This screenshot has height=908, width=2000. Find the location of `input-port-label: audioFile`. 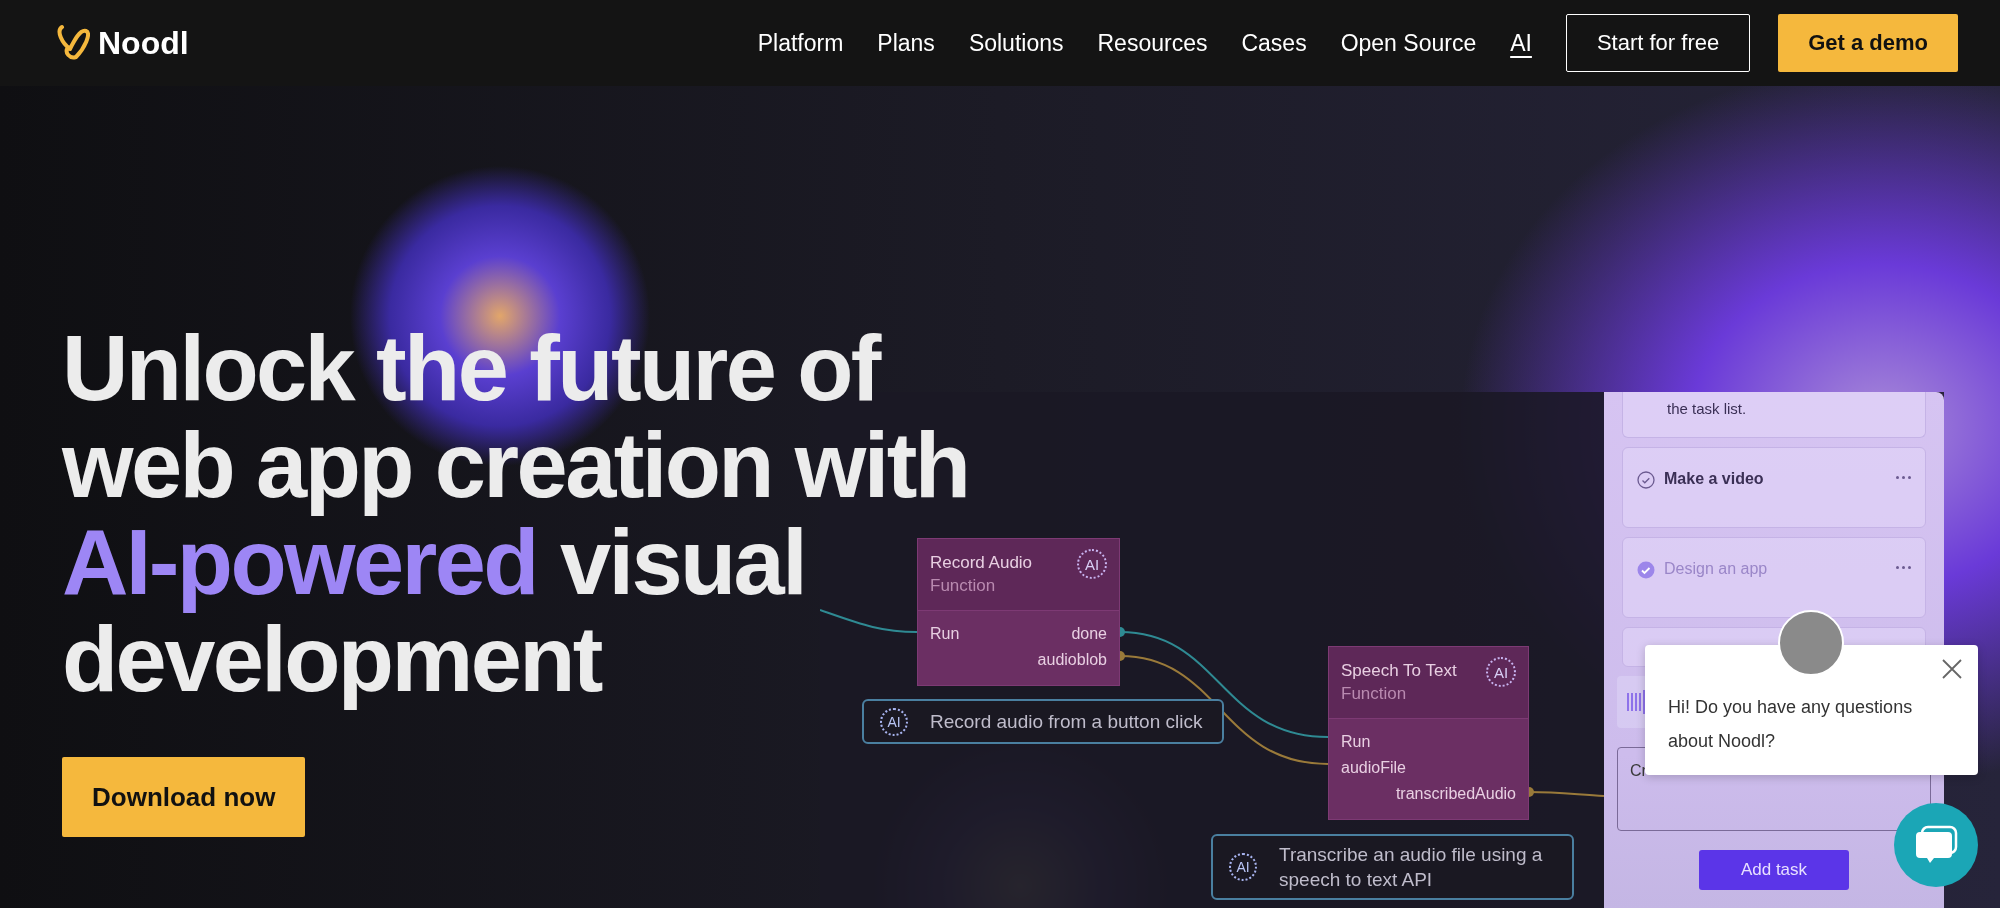

input-port-label: audioFile is located at coordinates (1373, 768).